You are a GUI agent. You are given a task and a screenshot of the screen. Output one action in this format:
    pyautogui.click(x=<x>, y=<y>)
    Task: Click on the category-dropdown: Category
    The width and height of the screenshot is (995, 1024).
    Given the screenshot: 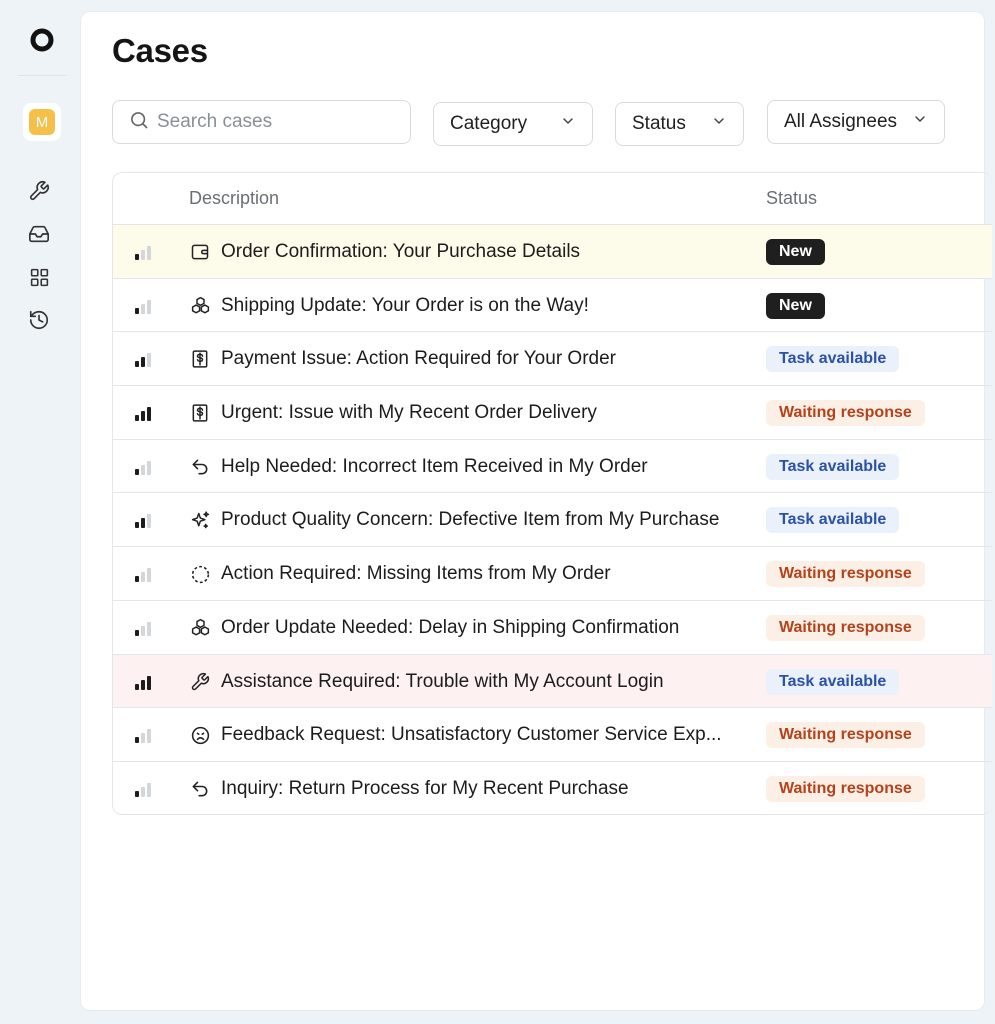 What is the action you would take?
    pyautogui.click(x=513, y=124)
    